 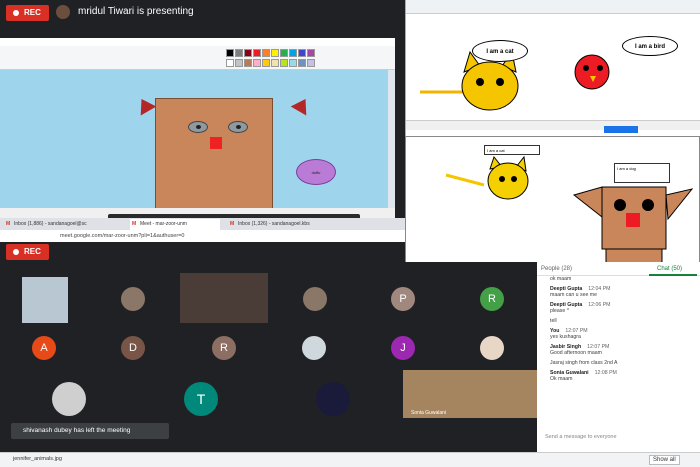 What do you see at coordinates (44, 348) in the screenshot?
I see `participant-avatar-a: A` at bounding box center [44, 348].